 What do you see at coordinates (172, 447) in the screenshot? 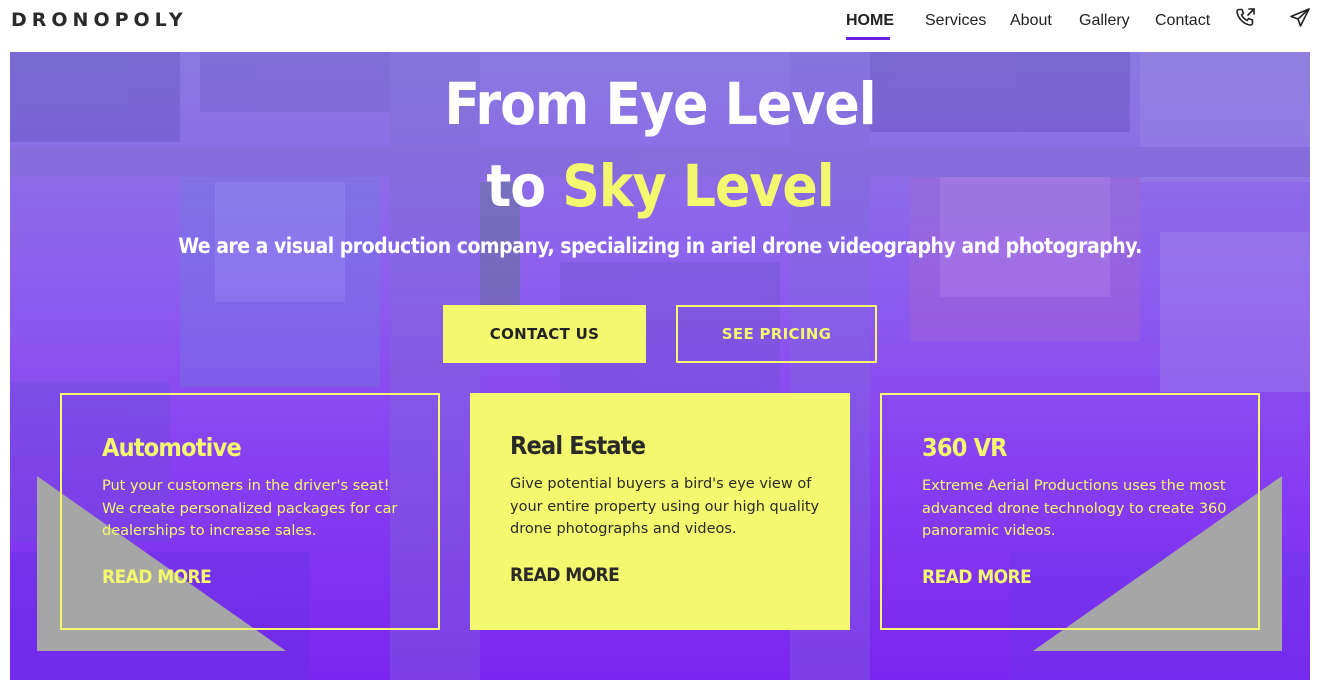
I see `card-title: Automotive` at bounding box center [172, 447].